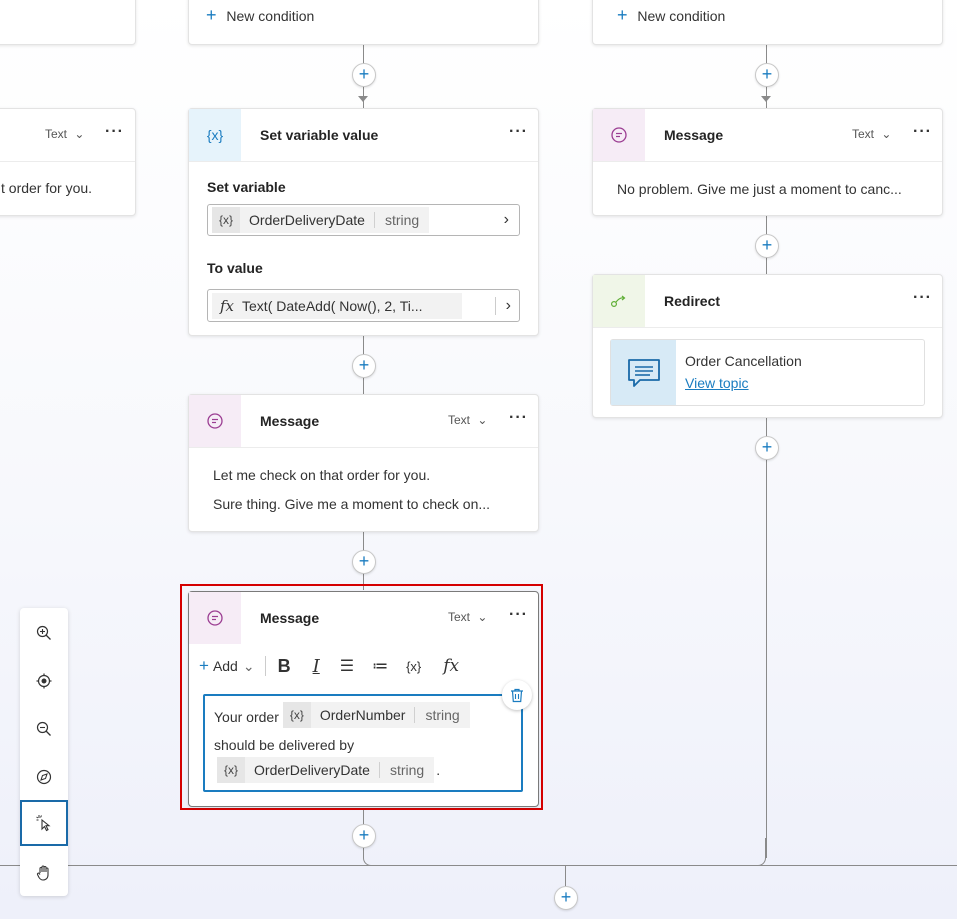 Image resolution: width=957 pixels, height=919 pixels. I want to click on new-condition-label: New condition, so click(681, 16).